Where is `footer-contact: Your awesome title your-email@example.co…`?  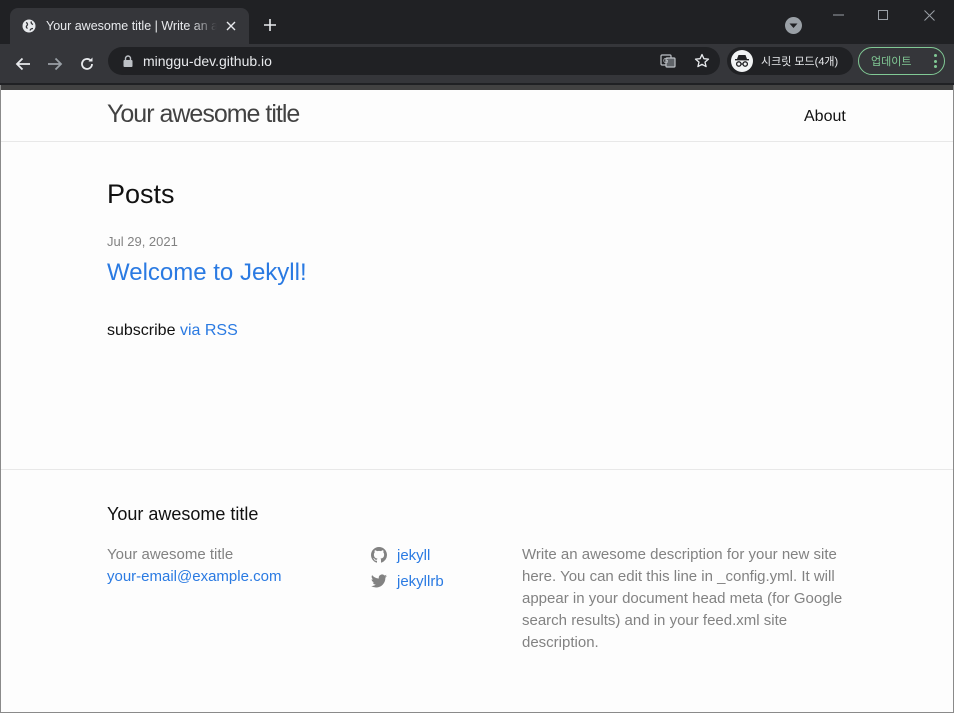 footer-contact: Your awesome title your-email@example.co… is located at coordinates (194, 566).